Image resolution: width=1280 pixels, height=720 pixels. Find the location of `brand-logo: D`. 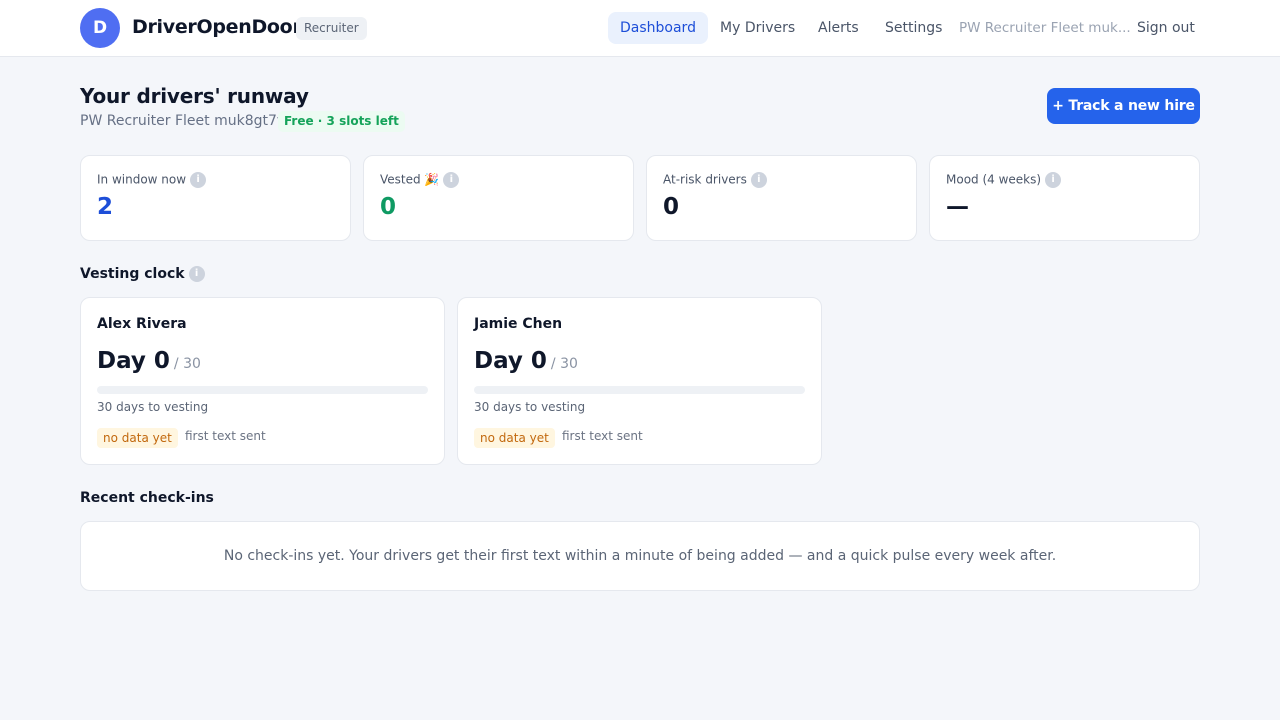

brand-logo: D is located at coordinates (100, 28).